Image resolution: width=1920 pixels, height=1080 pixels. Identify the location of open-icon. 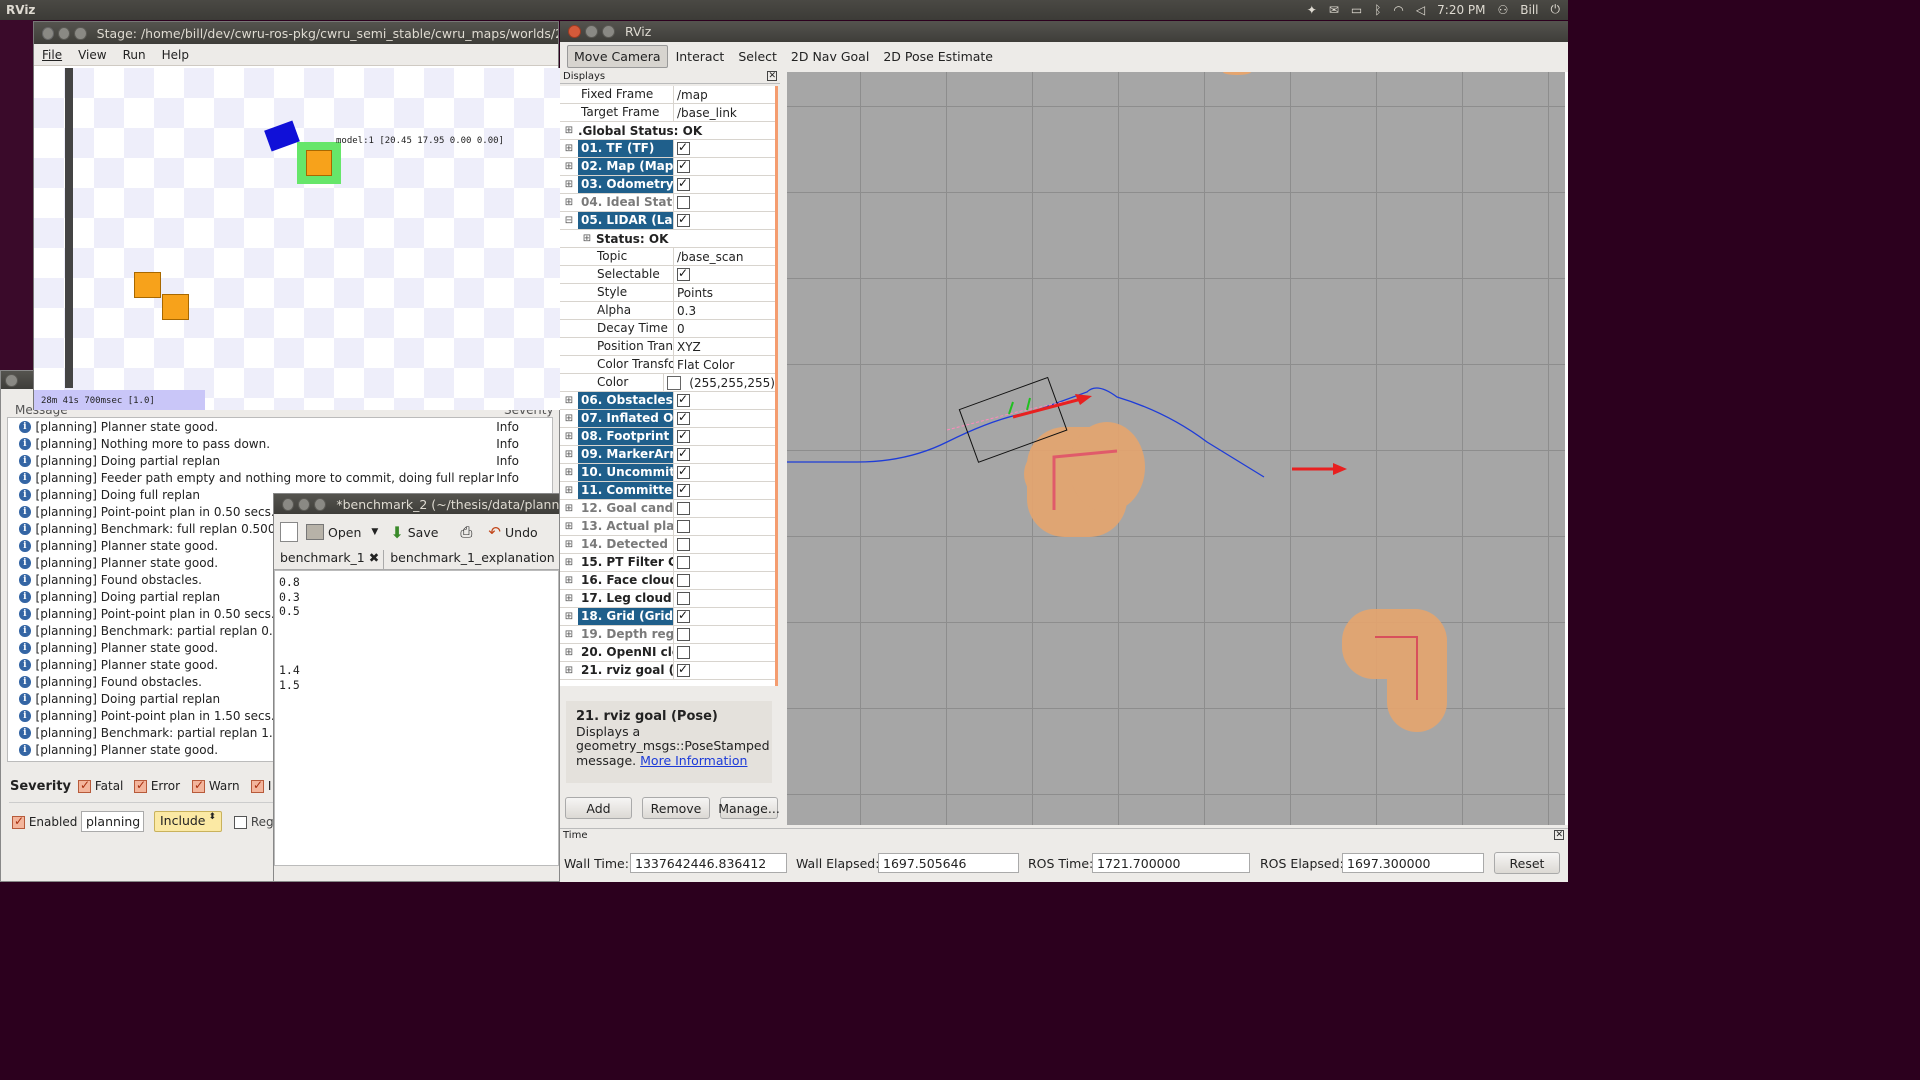
(315, 532).